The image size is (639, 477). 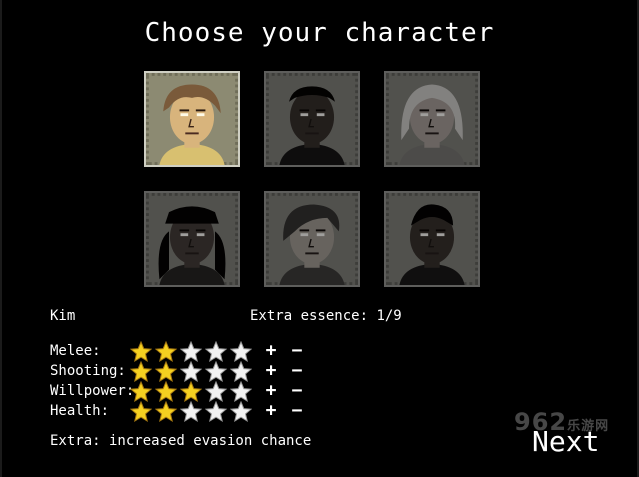 What do you see at coordinates (181, 441) in the screenshot?
I see `extra-ability-text: Extra: increased evasion chance` at bounding box center [181, 441].